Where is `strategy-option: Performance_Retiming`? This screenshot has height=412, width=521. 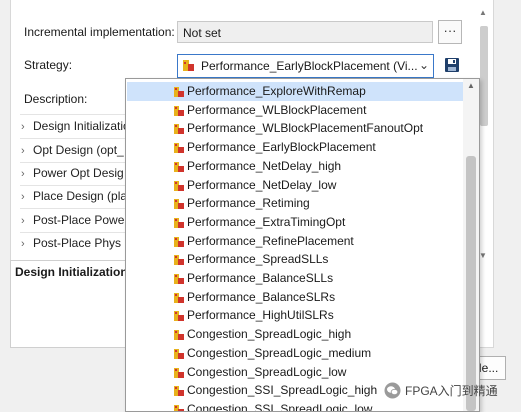 strategy-option: Performance_Retiming is located at coordinates (295, 203).